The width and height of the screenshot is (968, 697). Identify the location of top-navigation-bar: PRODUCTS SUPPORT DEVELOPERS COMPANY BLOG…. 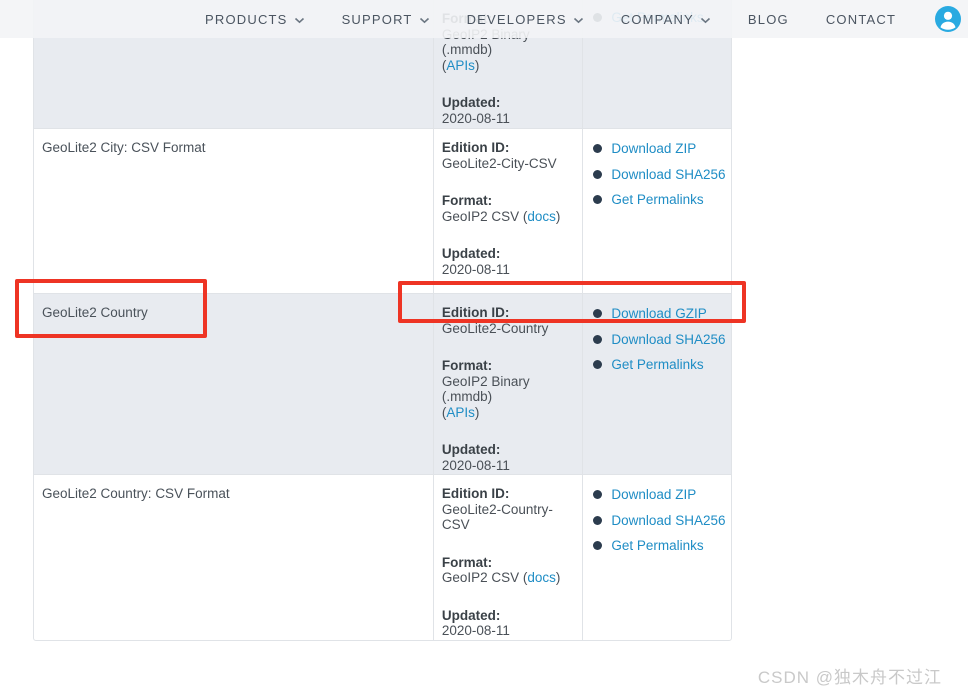
(484, 19).